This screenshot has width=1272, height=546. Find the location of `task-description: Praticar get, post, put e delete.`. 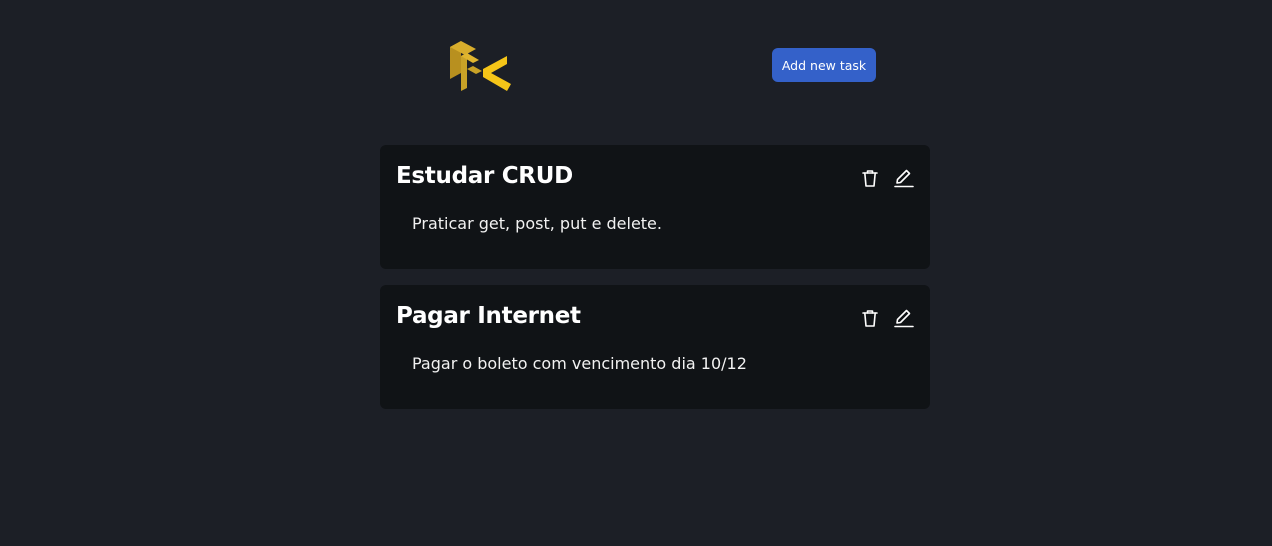

task-description: Praticar get, post, put e delete. is located at coordinates (537, 223).